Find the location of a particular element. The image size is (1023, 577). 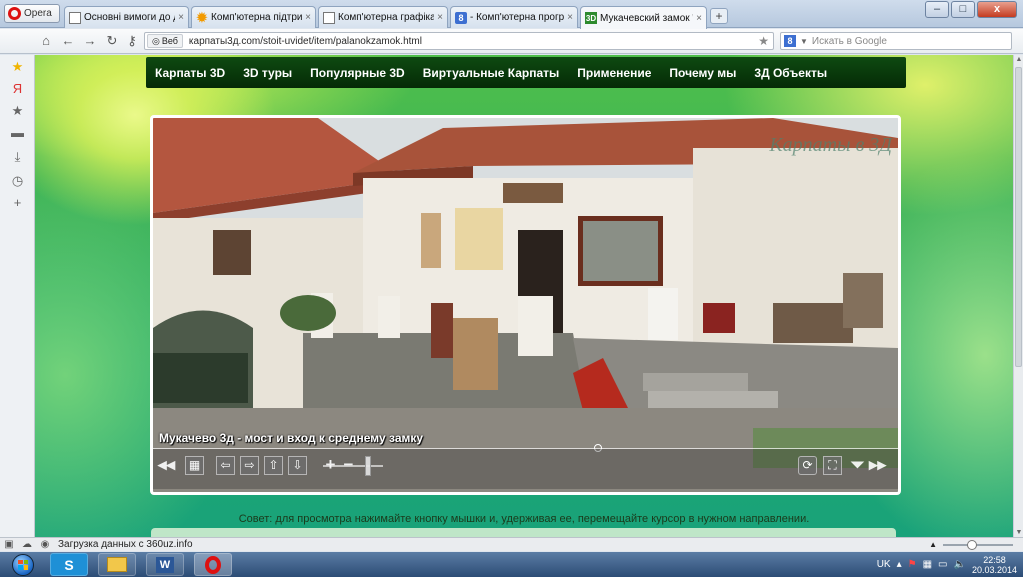

web-badge: ◎ Веб is located at coordinates (165, 41).